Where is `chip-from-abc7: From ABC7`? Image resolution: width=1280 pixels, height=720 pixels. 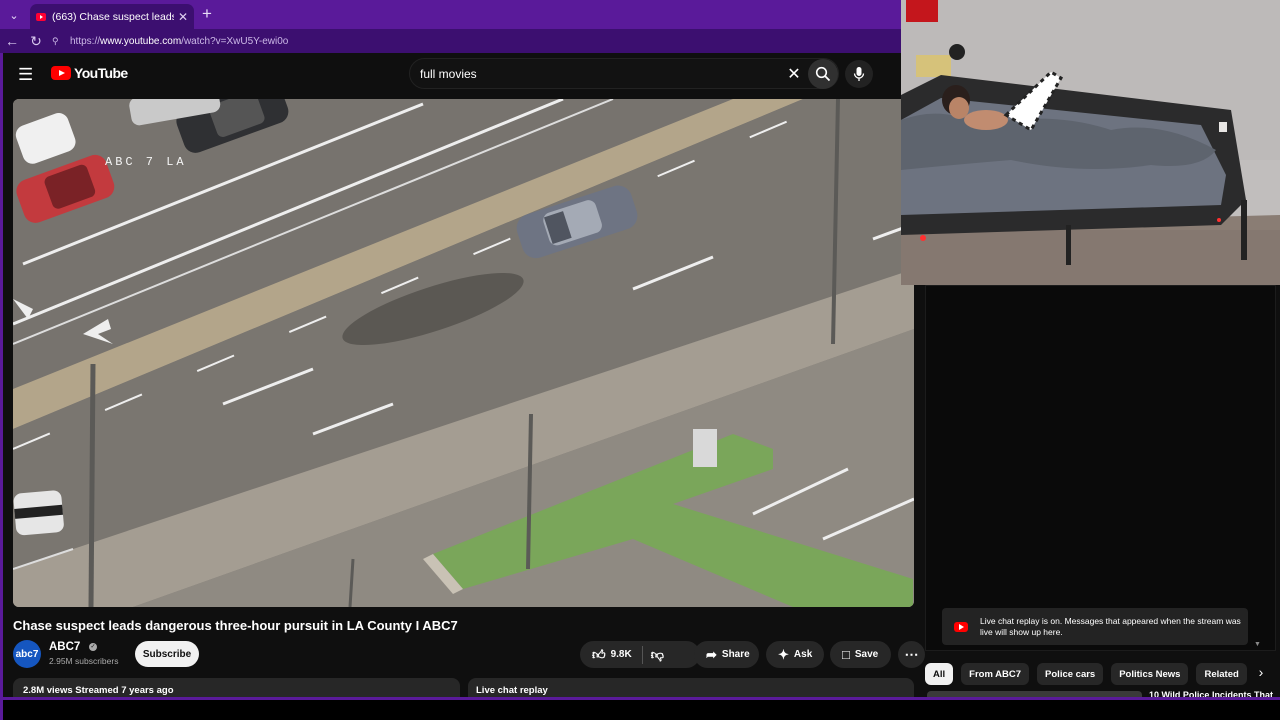
chip-from-abc7: From ABC7 is located at coordinates (995, 674).